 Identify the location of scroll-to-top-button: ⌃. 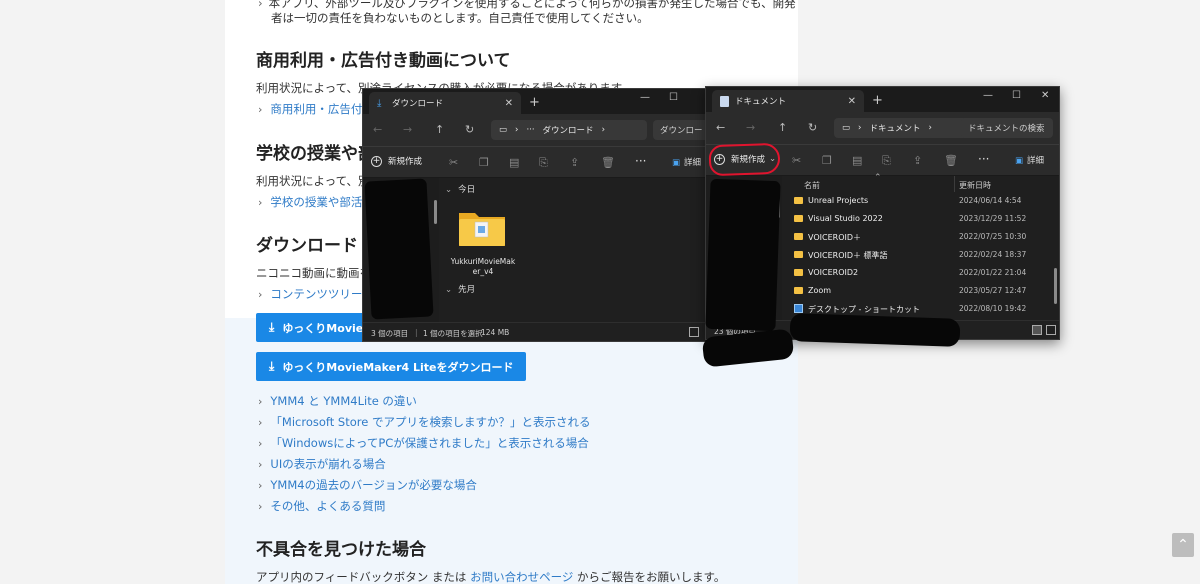
(1183, 545).